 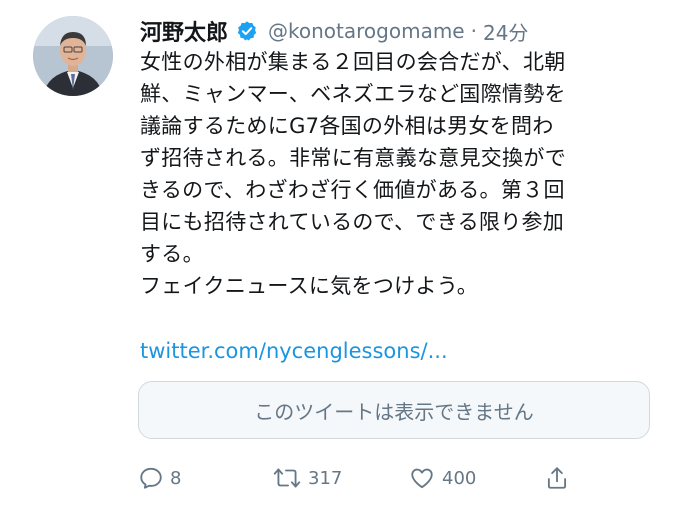 What do you see at coordinates (422, 478) in the screenshot?
I see `heart-icon` at bounding box center [422, 478].